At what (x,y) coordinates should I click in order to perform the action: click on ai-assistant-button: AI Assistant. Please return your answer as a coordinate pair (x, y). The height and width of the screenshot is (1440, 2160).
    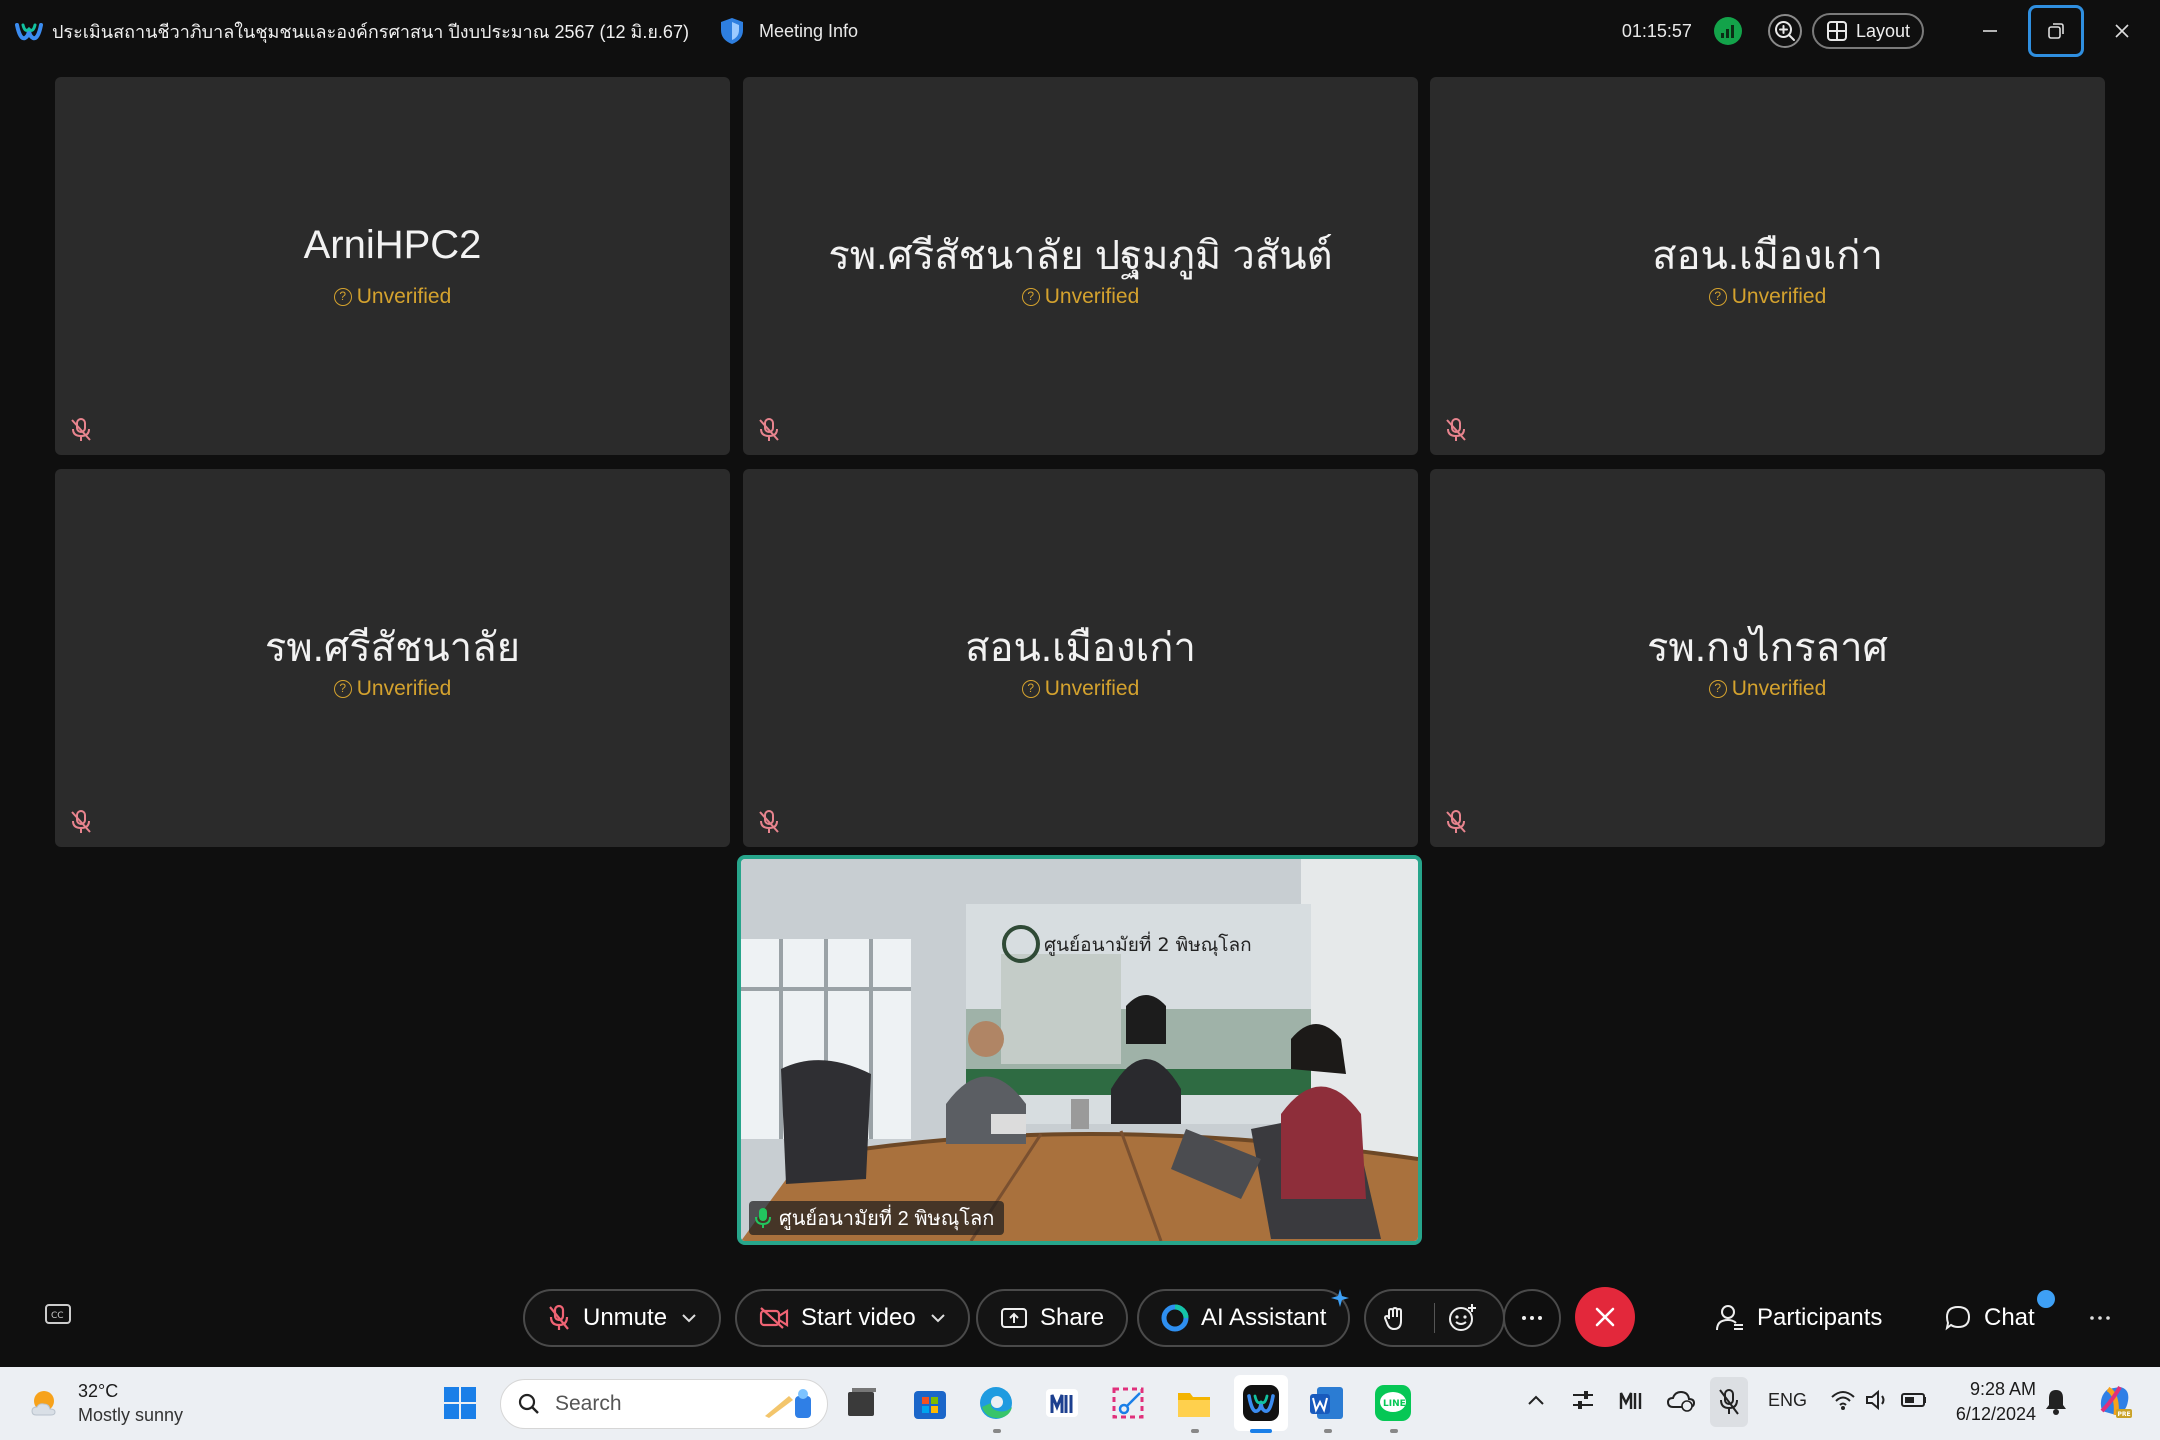
    Looking at the image, I should click on (1244, 1318).